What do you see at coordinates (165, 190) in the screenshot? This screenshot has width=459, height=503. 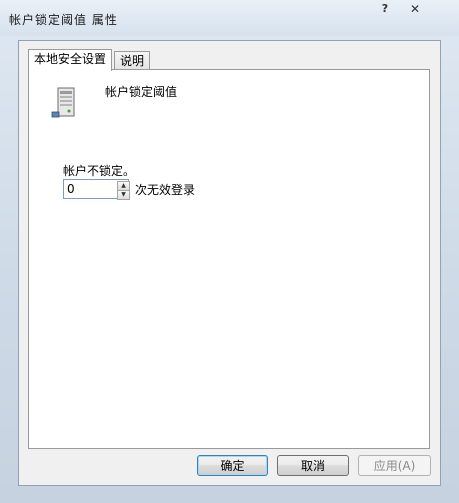 I see `unit-label: 次无效登录` at bounding box center [165, 190].